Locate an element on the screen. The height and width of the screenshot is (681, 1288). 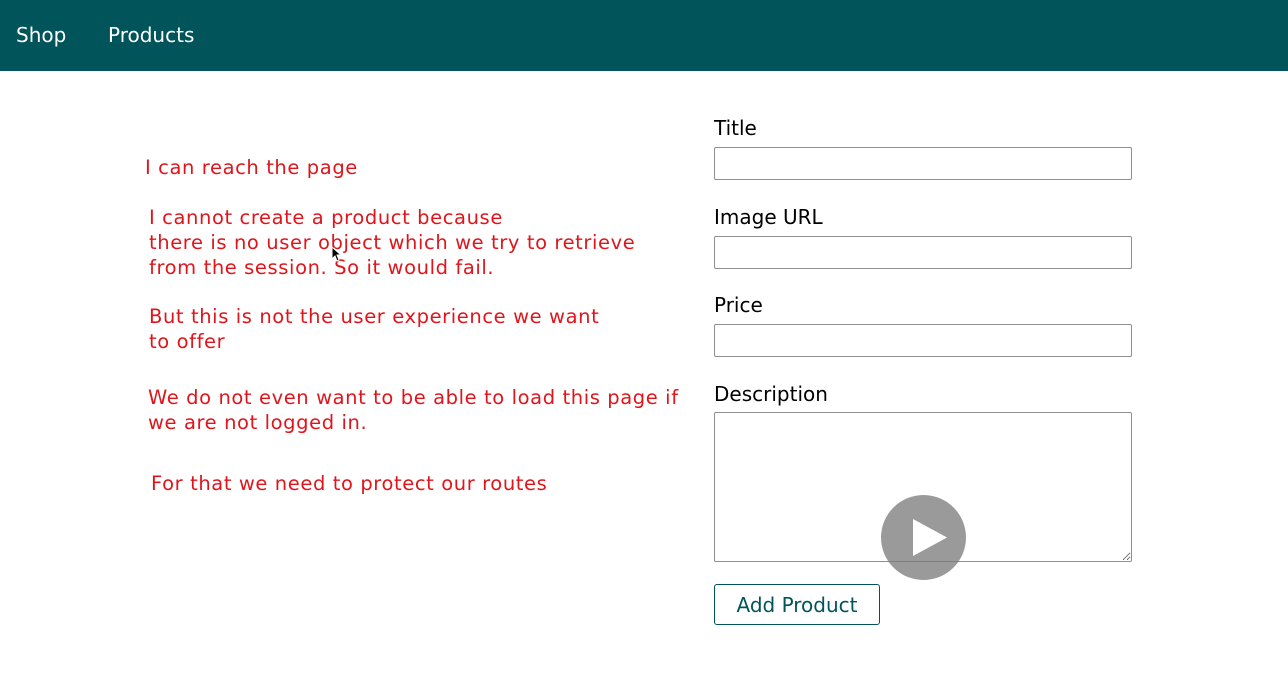
price-input is located at coordinates (923, 340).